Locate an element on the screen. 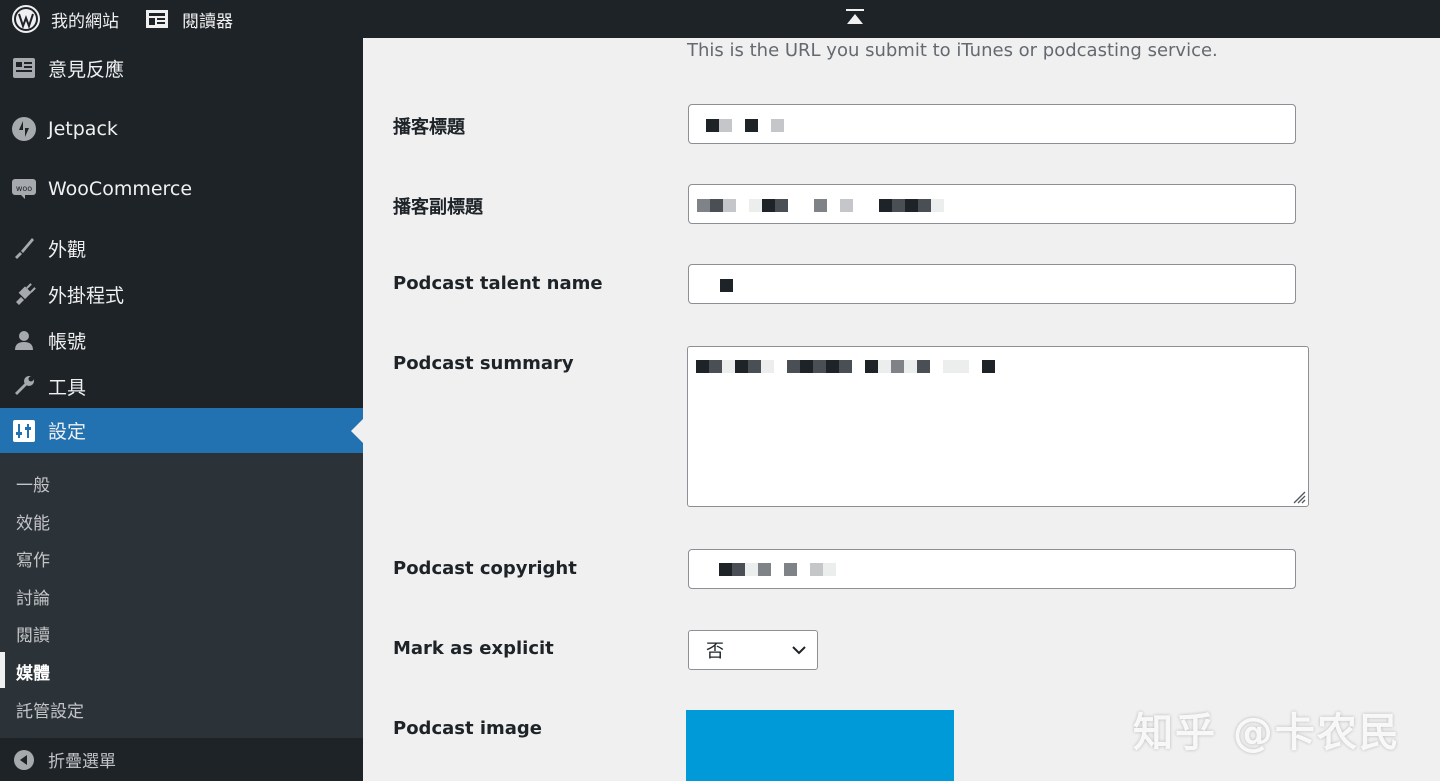 The image size is (1440, 781). appearance-brush-icon is located at coordinates (24, 248).